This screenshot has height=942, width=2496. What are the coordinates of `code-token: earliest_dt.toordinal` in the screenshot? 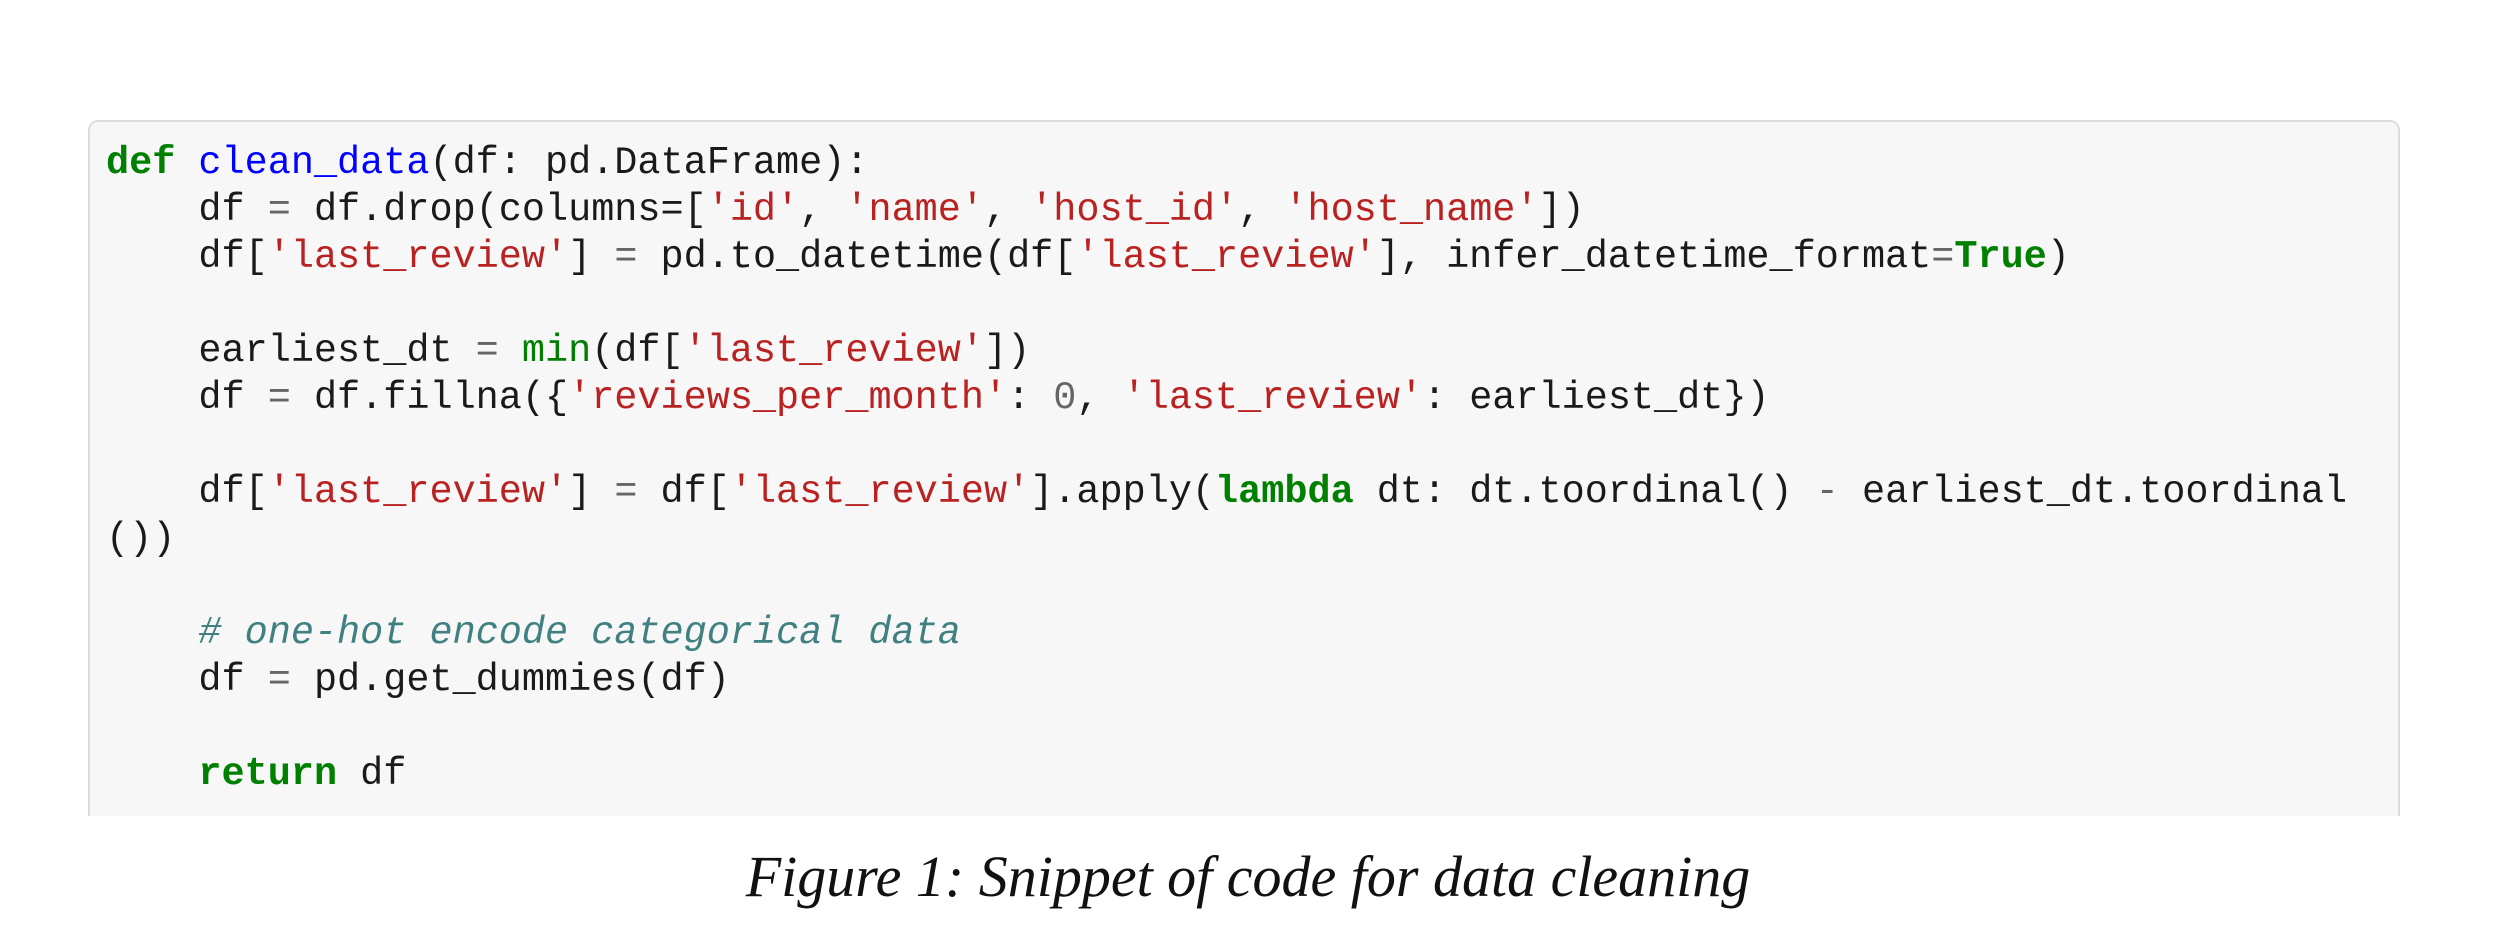 It's located at (2093, 492).